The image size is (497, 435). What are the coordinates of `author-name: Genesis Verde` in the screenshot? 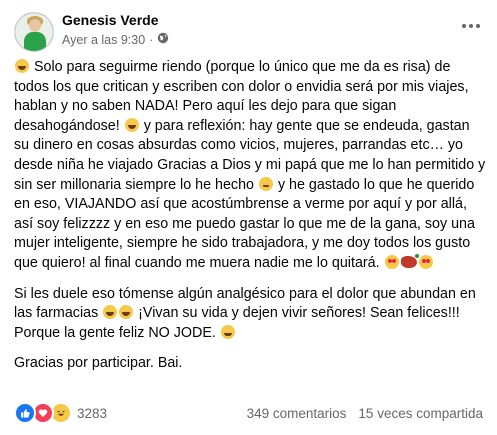 It's located at (110, 20).